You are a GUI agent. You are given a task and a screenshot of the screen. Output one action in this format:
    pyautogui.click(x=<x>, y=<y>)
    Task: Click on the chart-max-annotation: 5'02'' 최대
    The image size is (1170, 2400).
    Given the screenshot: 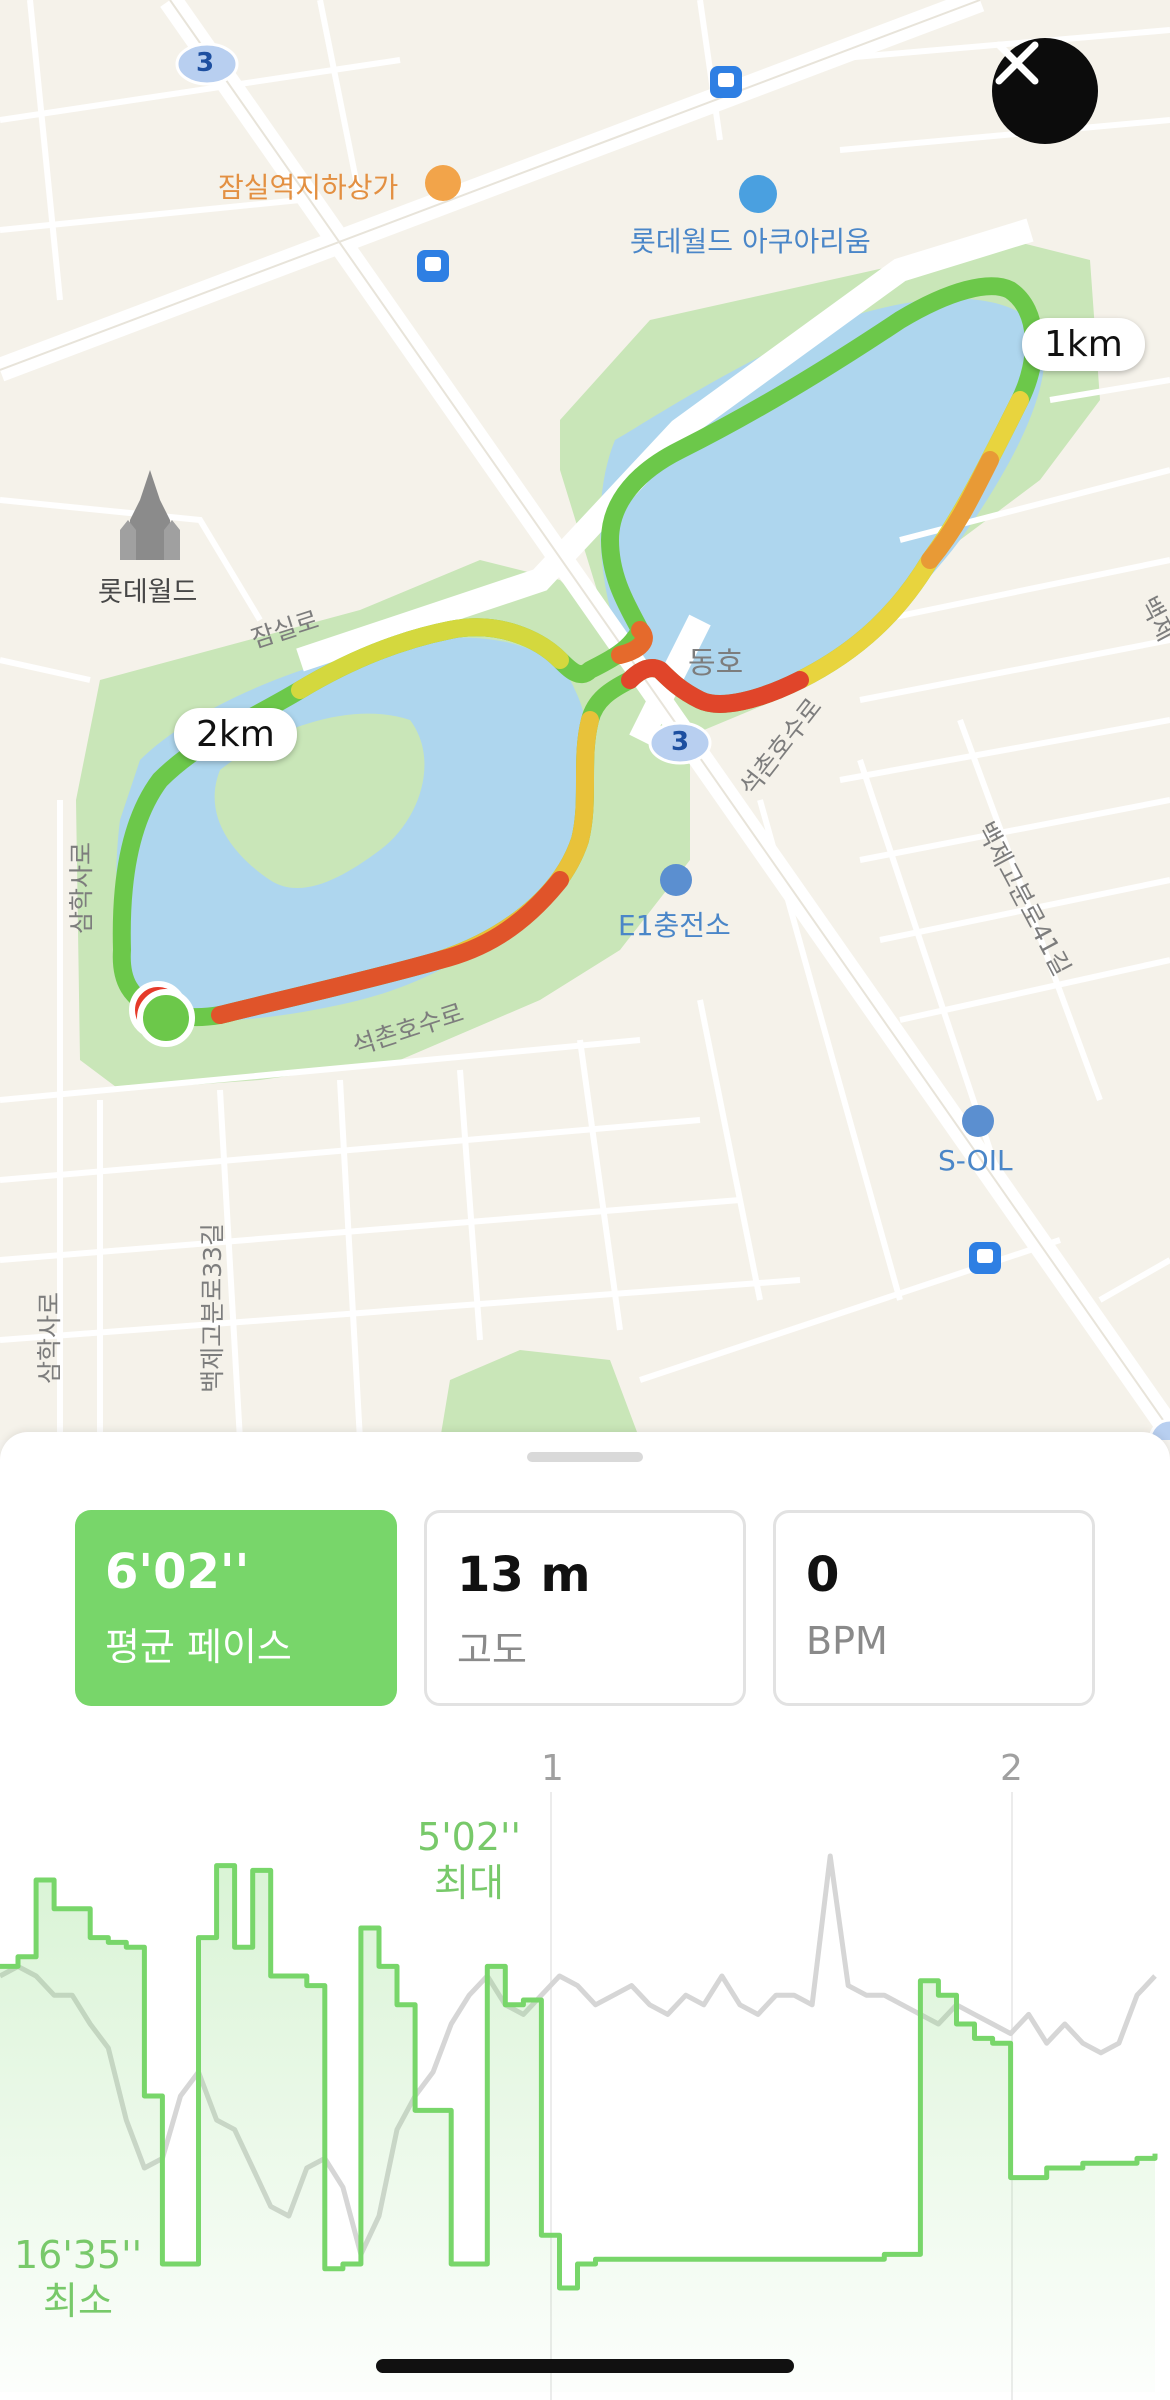 What is the action you would take?
    pyautogui.click(x=469, y=1860)
    